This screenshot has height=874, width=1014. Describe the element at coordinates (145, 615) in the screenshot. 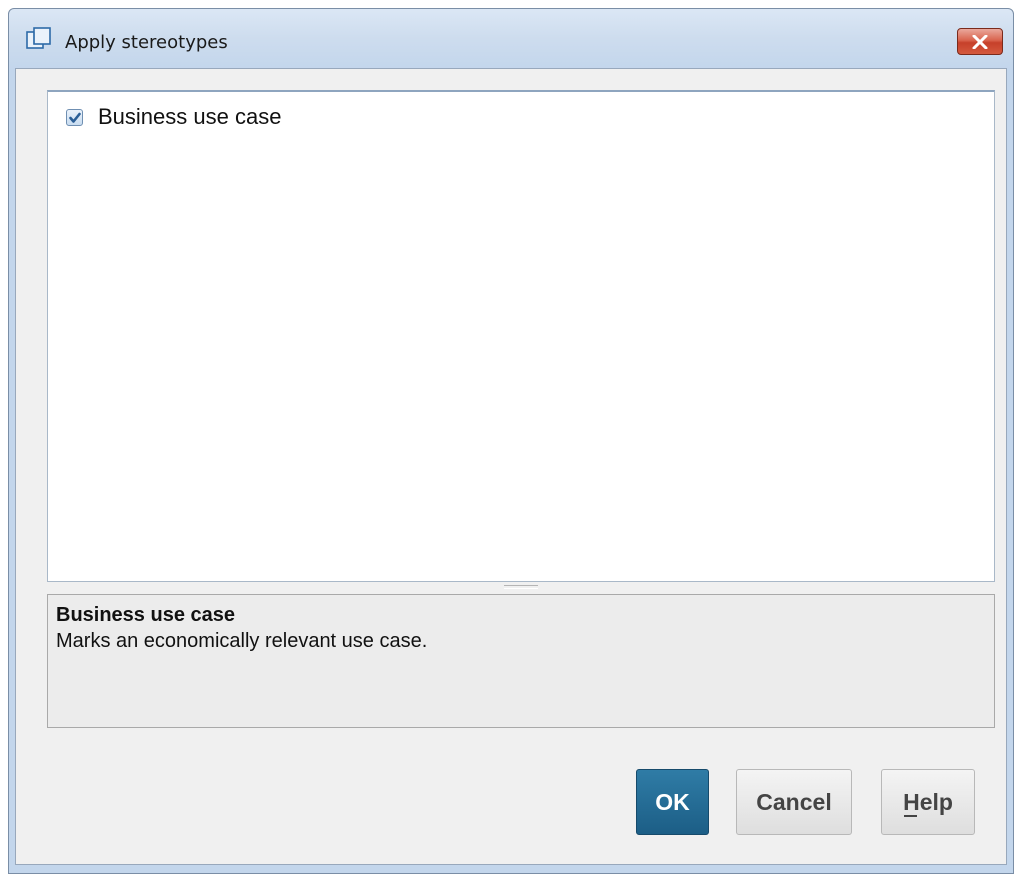

I see `description-title: Business use case` at that location.